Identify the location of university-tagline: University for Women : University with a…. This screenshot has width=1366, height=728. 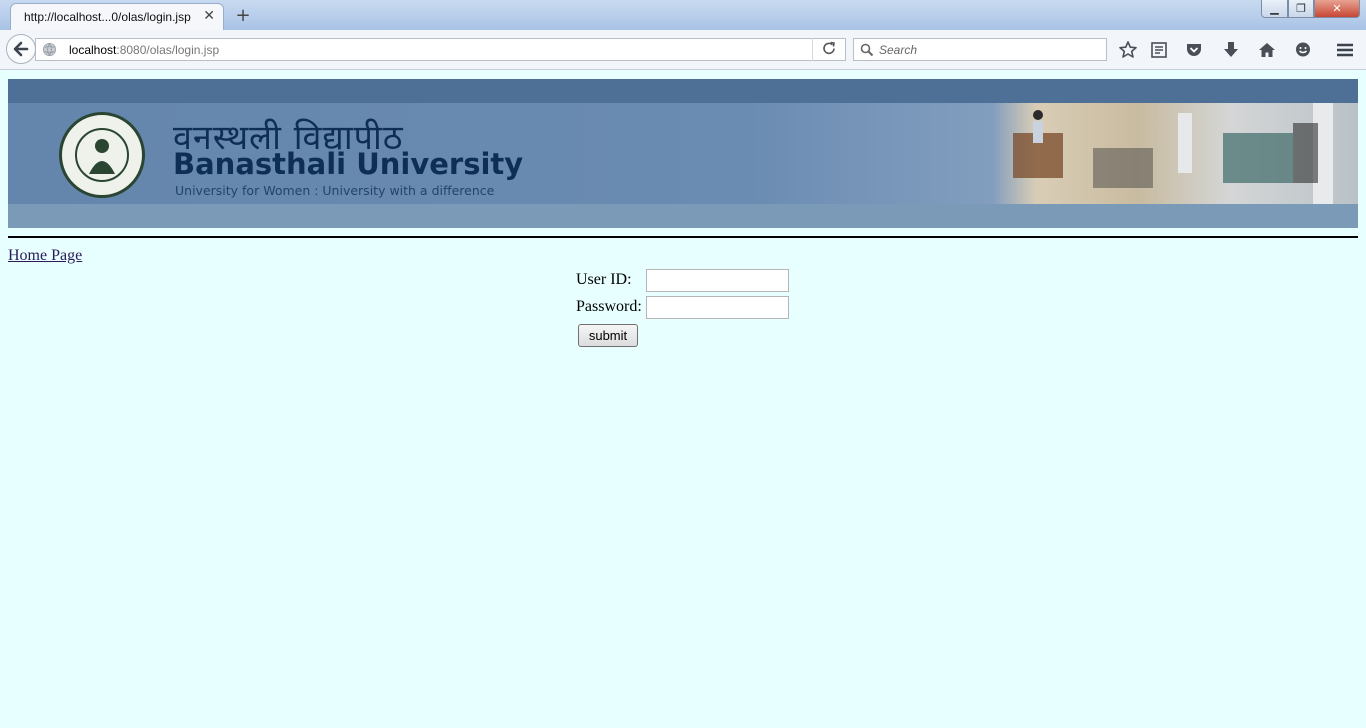
(335, 190).